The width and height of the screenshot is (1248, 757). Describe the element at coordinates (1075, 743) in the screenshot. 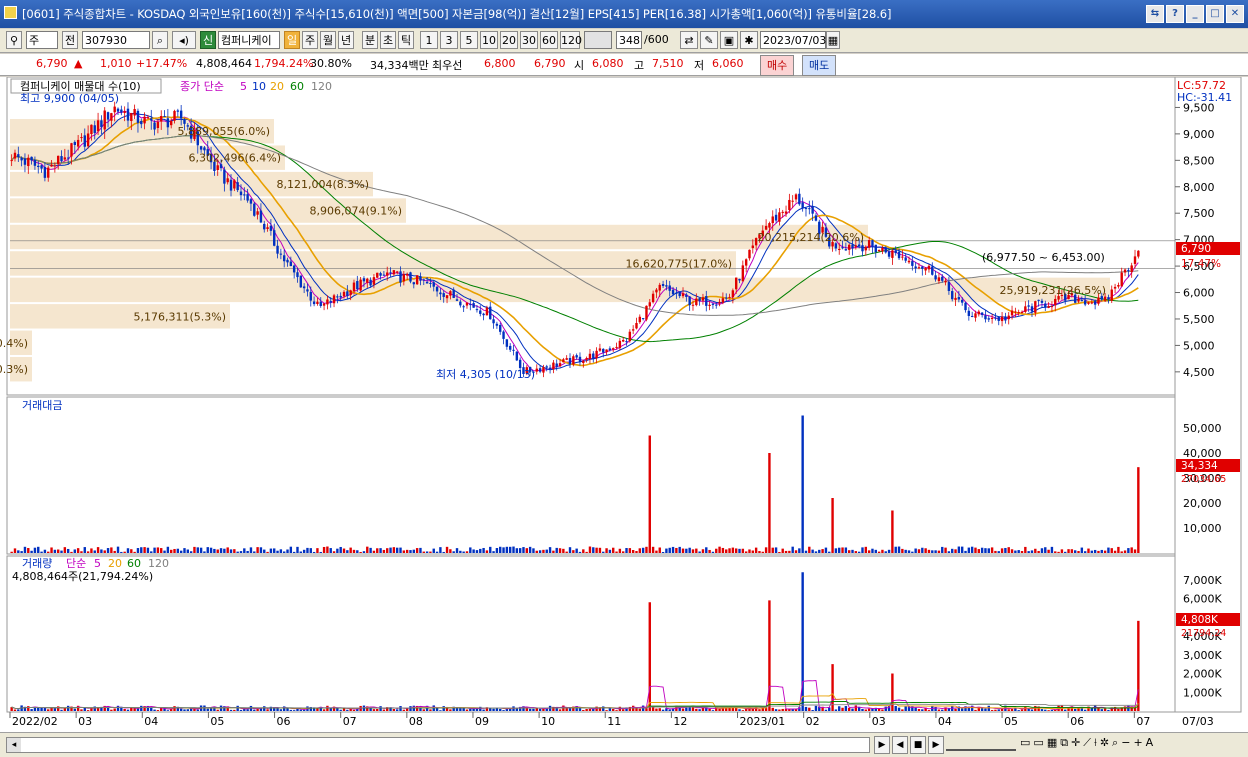

I see `crosshair-icon: ✛` at that location.